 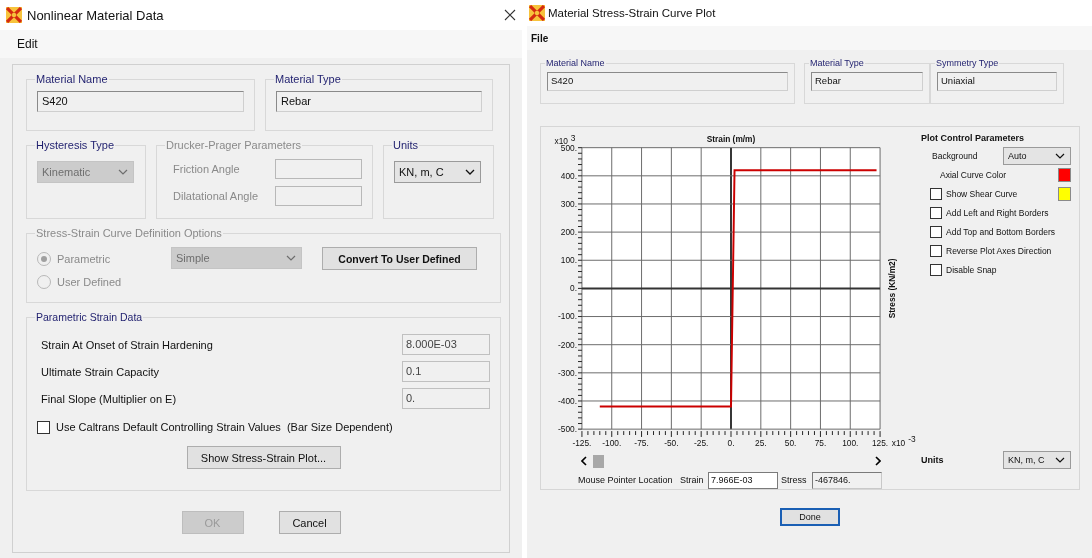 I want to click on tick-label: -125., so click(x=582, y=442).